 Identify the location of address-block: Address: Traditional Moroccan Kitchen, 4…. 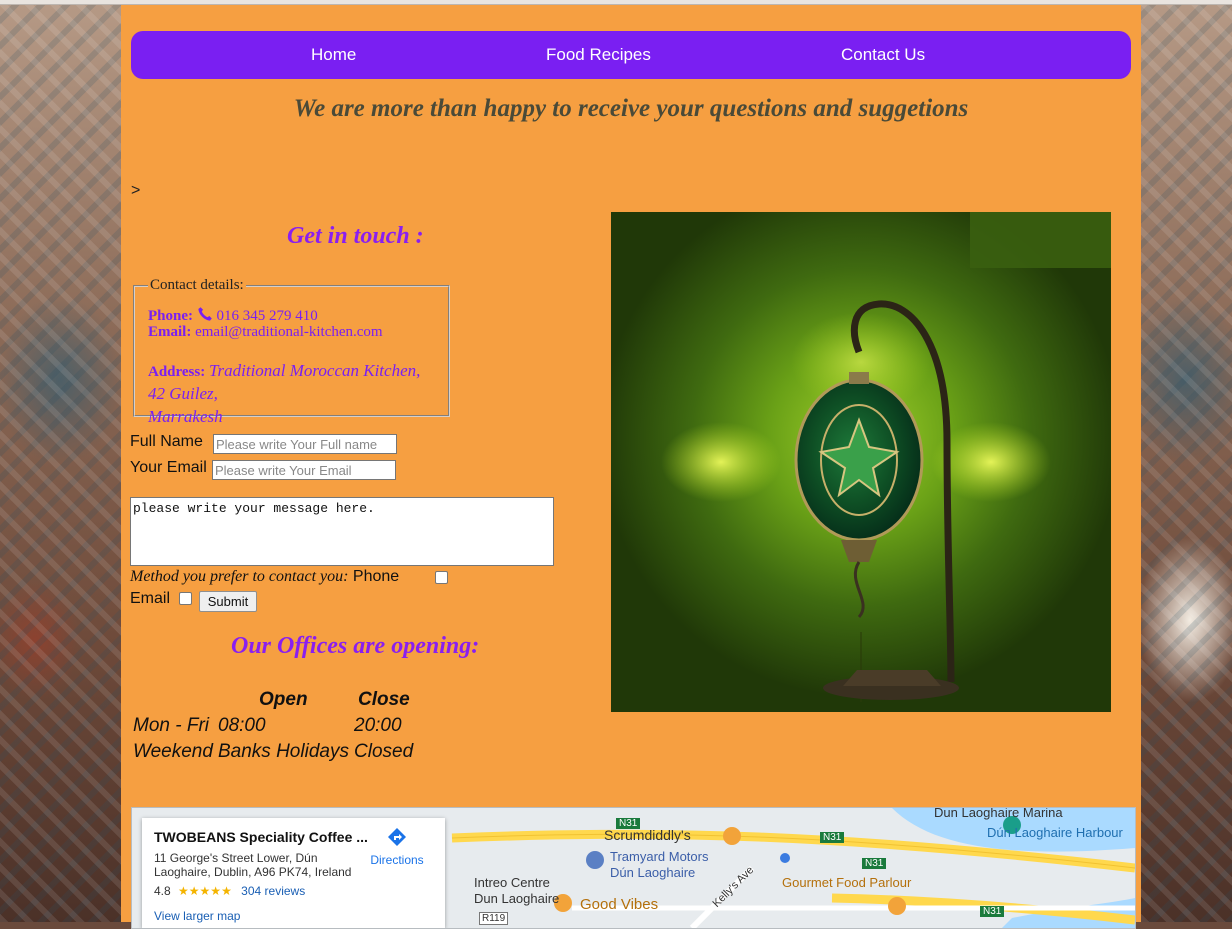
(284, 394).